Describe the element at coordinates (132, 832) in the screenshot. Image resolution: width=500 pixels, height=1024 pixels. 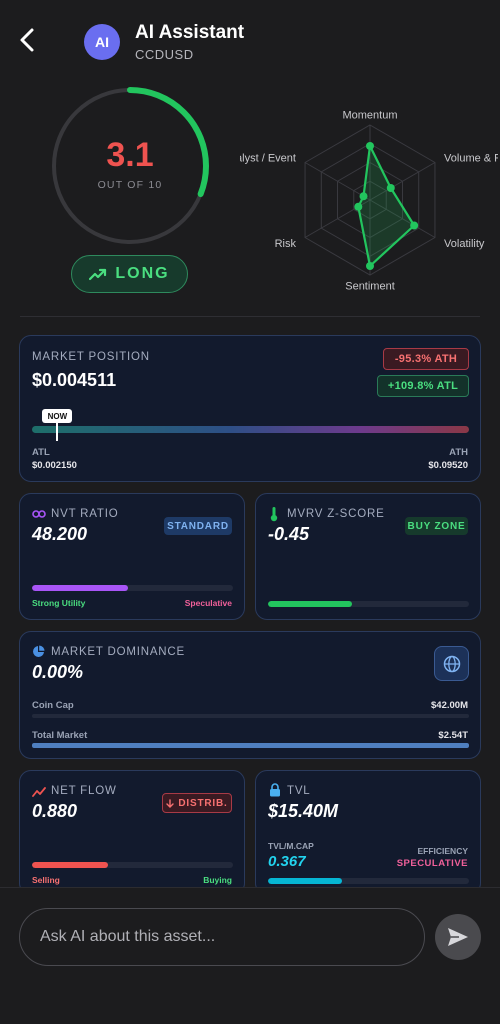
I see `net-flow-card: NET FLOW 0.880 DISTRIB. Selling Buying` at that location.